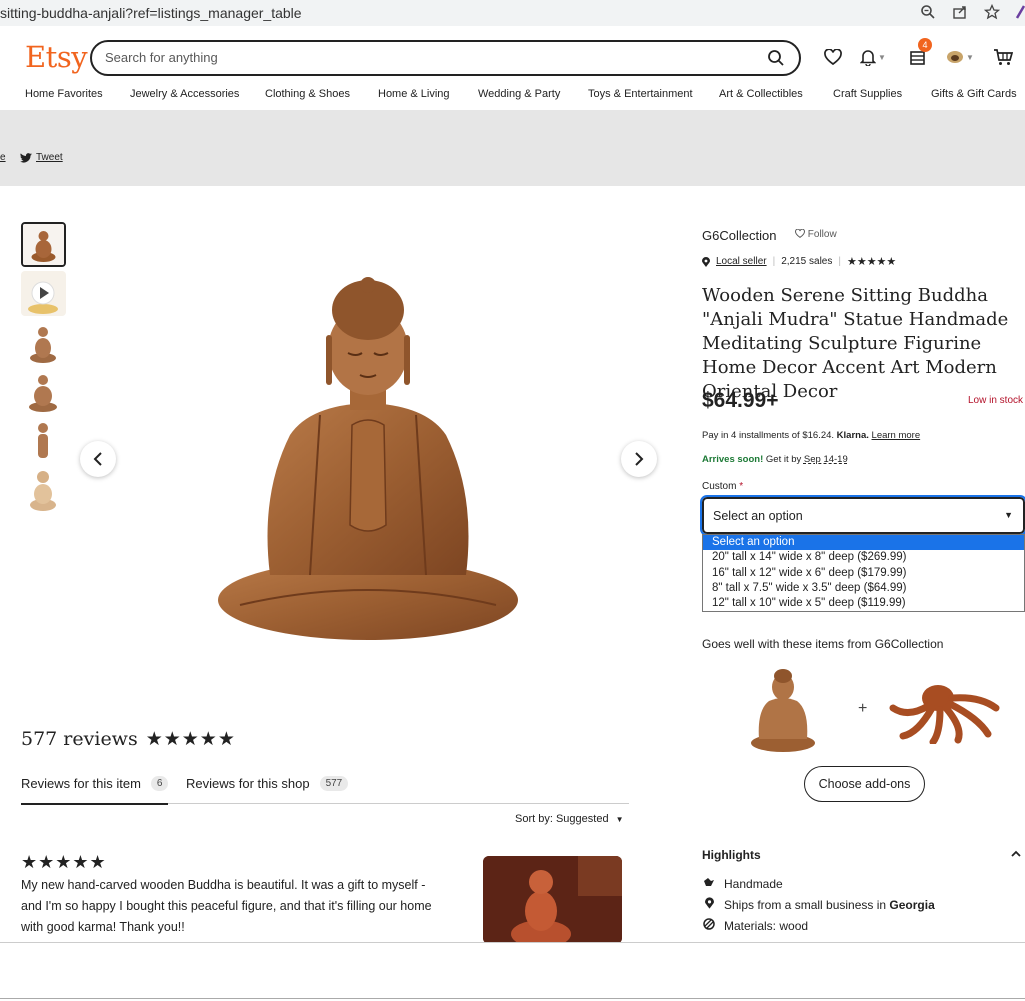 The width and height of the screenshot is (1025, 1001). Describe the element at coordinates (64, 94) in the screenshot. I see `category-home-favorites: Home Favorites` at that location.